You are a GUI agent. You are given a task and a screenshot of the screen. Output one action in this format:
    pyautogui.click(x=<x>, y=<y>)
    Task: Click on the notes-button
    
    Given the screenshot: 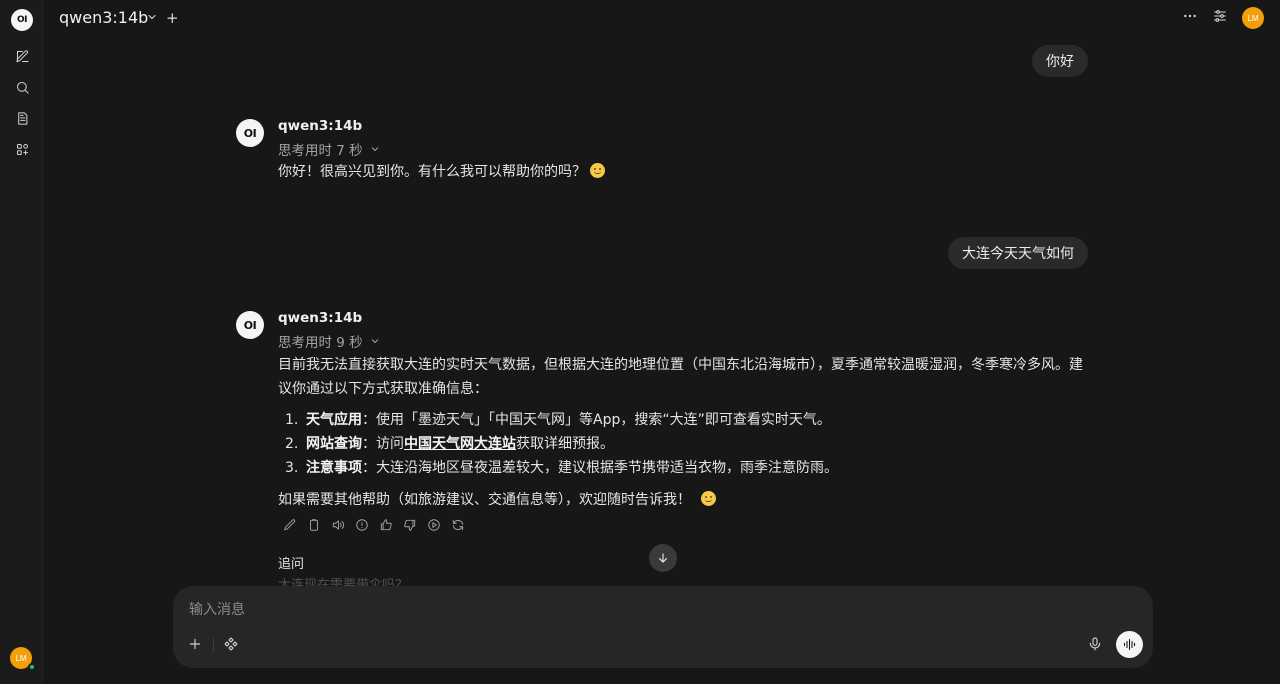 What is the action you would take?
    pyautogui.click(x=22, y=118)
    